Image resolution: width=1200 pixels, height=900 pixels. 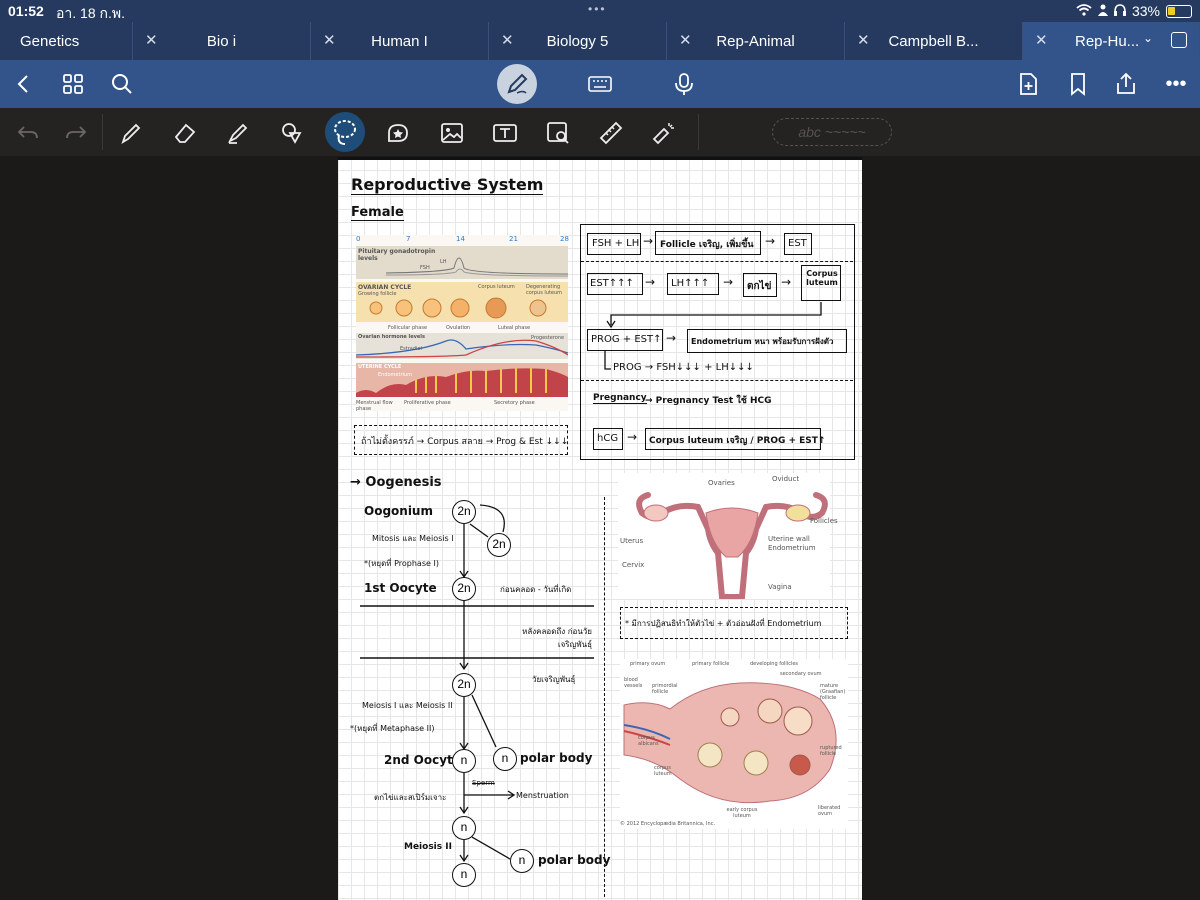 What do you see at coordinates (1119, 11) in the screenshot?
I see `headphones-icon` at bounding box center [1119, 11].